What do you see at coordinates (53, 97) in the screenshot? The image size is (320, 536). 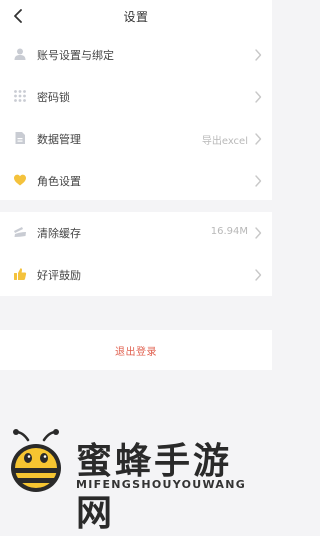 I see `row-label: 密码锁` at bounding box center [53, 97].